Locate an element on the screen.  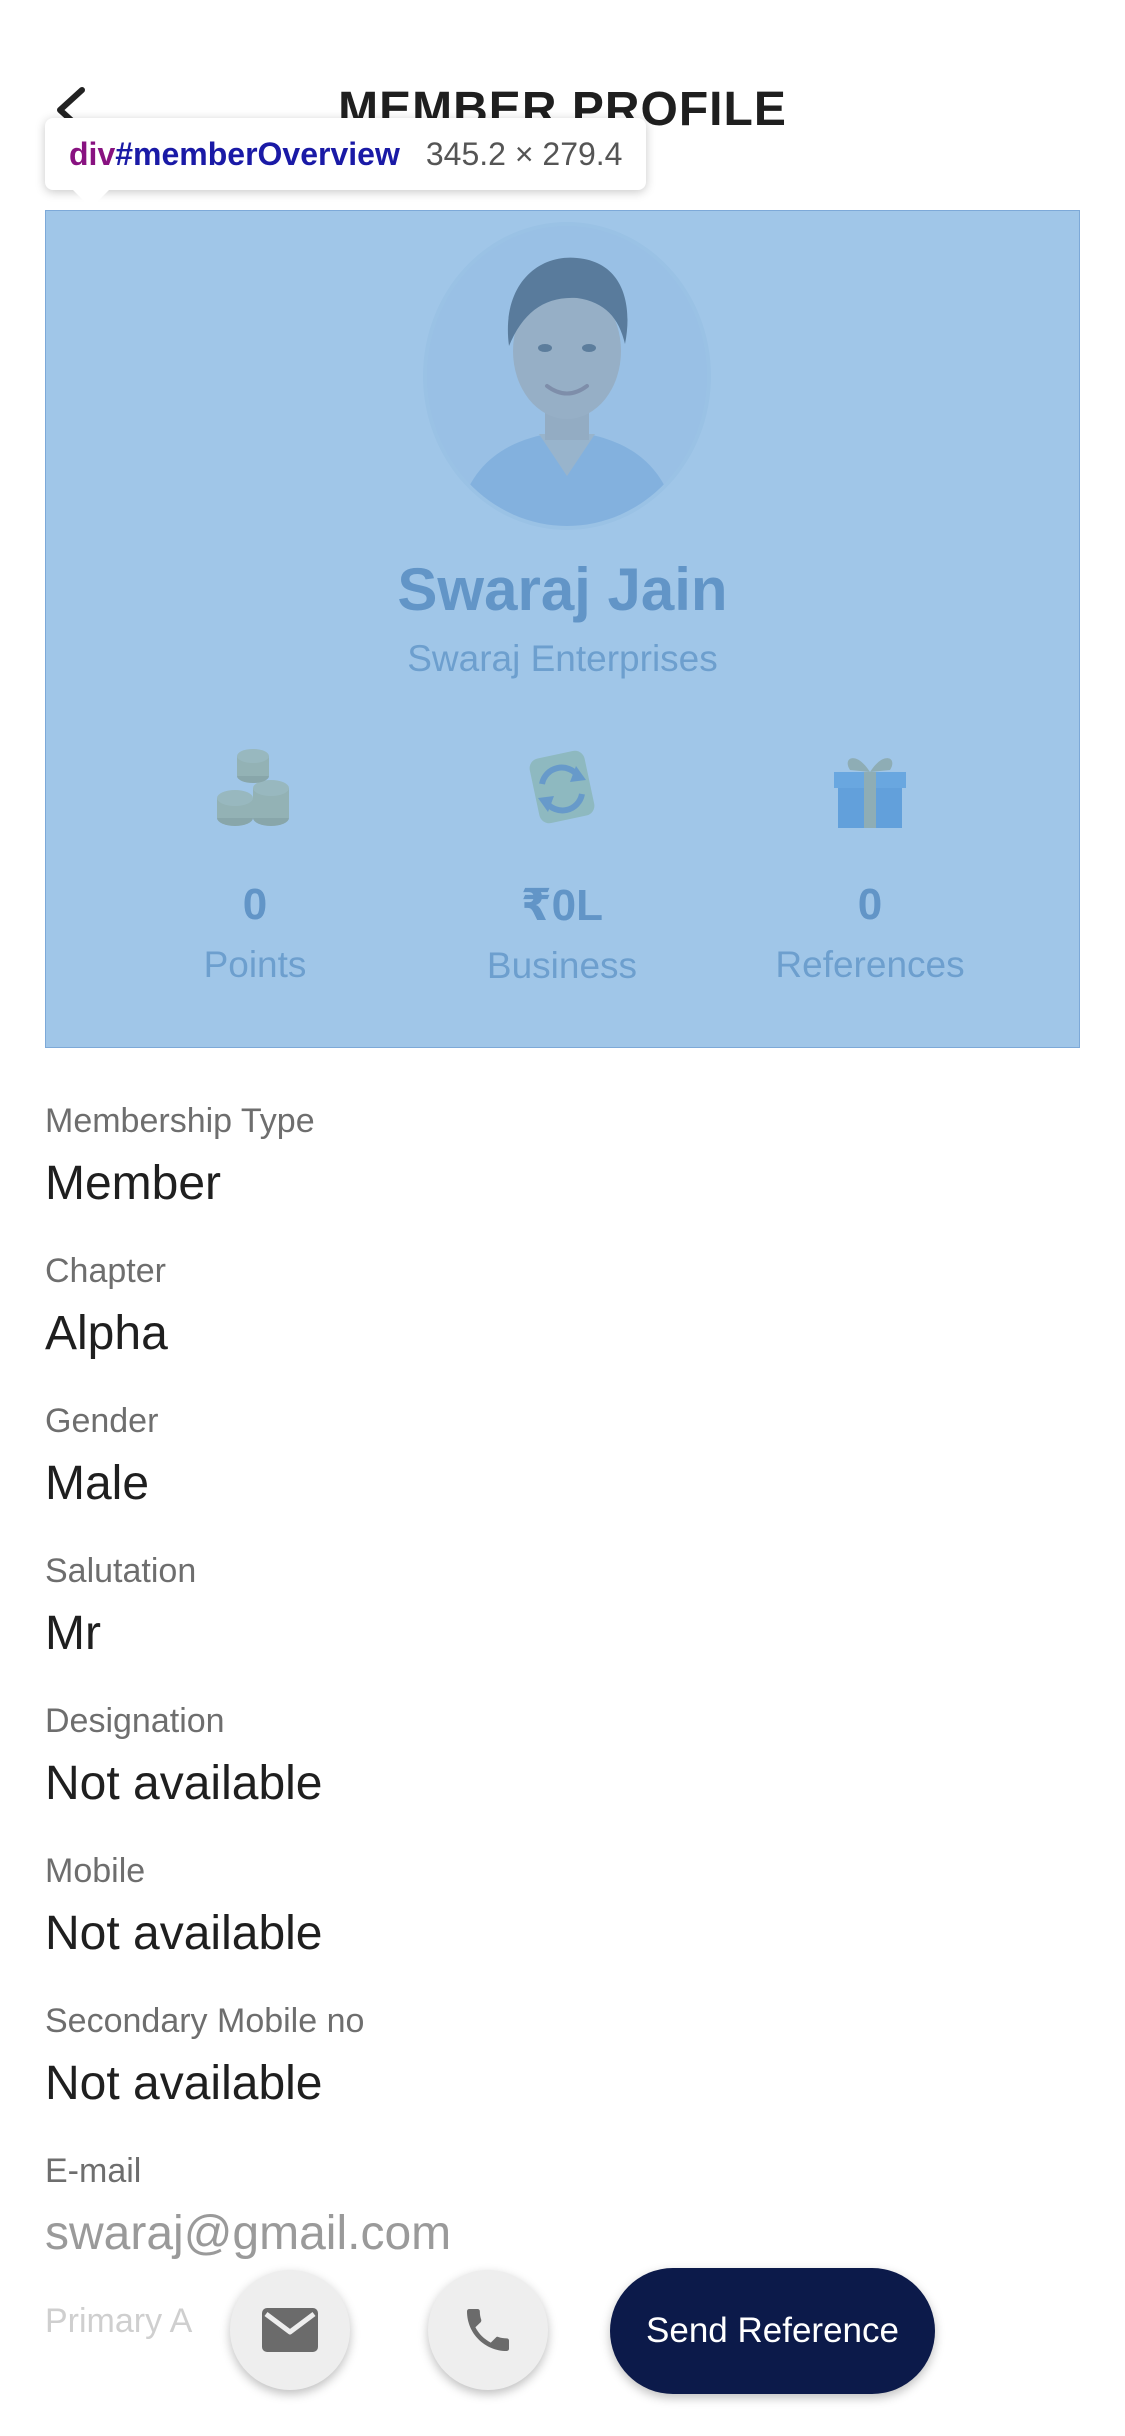
field-label: Chapter is located at coordinates (105, 1271).